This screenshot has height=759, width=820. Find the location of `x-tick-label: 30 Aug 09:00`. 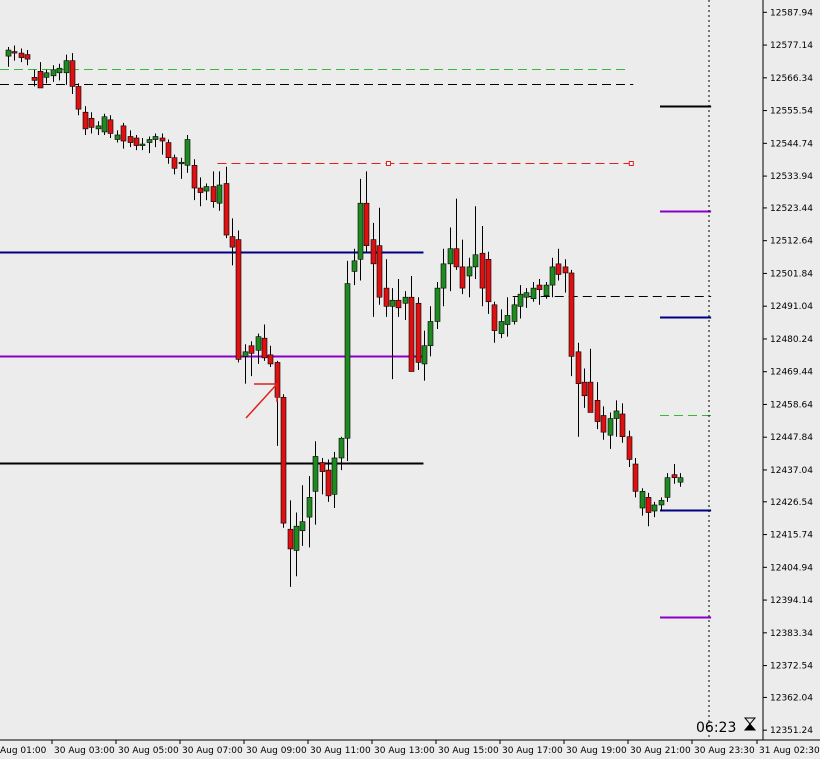

x-tick-label: 30 Aug 09:00 is located at coordinates (276, 751).